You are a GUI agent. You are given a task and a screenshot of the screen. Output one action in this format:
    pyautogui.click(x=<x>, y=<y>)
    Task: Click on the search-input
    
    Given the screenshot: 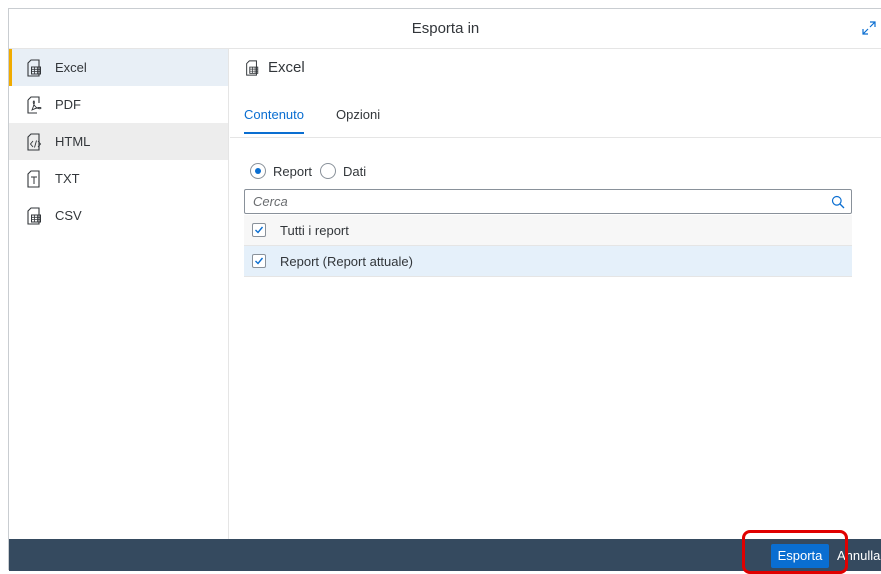 What is the action you would take?
    pyautogui.click(x=530, y=201)
    